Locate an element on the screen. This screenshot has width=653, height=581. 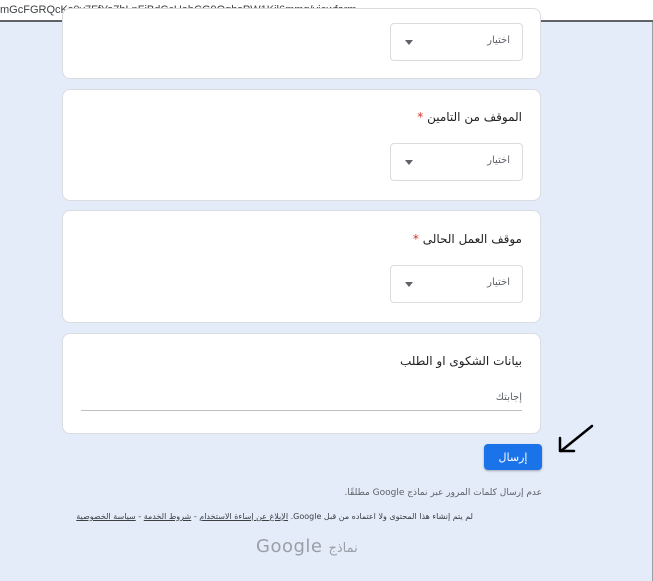
answer-input: إجابتك is located at coordinates (509, 397).